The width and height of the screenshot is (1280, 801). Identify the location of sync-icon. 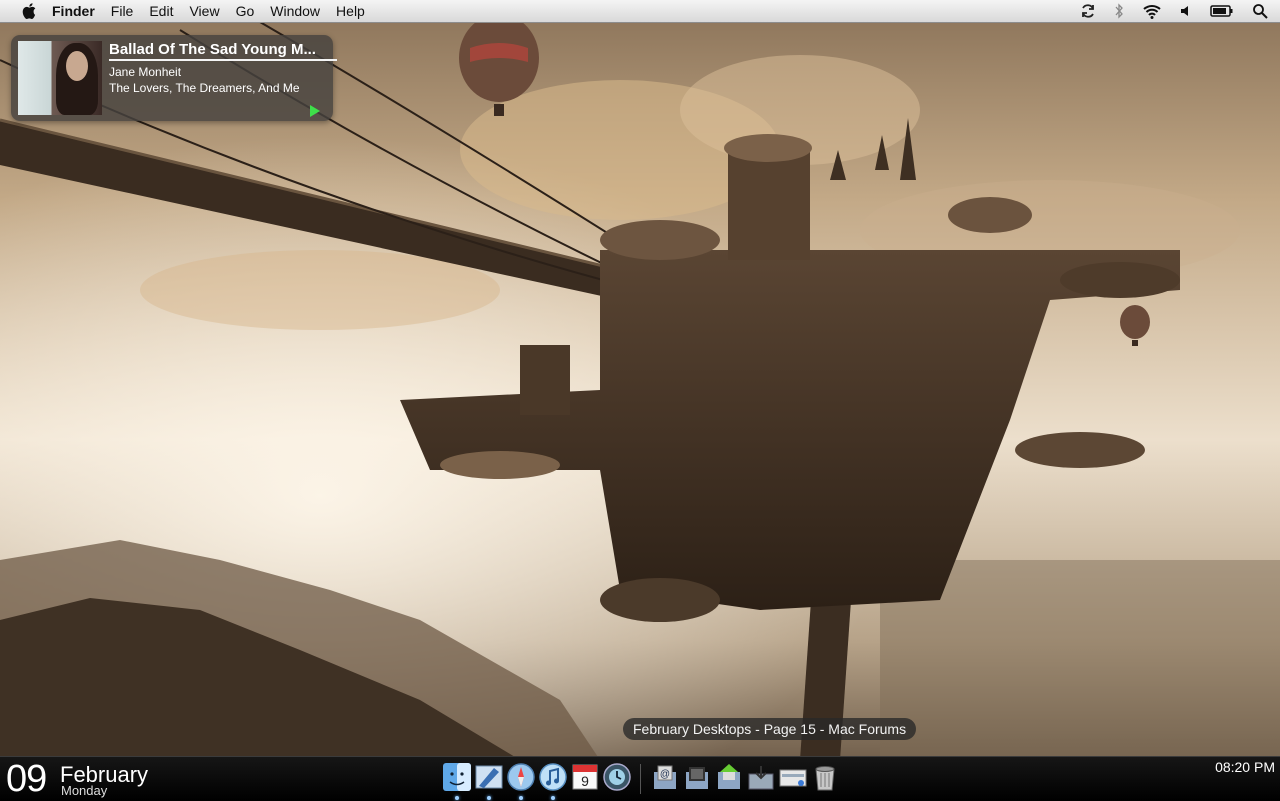
(1088, 11).